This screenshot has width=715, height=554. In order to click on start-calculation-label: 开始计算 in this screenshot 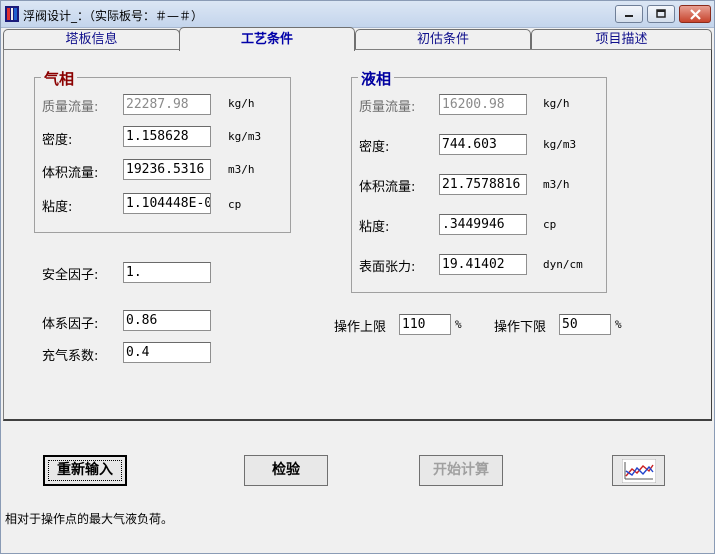, I will do `click(461, 470)`.